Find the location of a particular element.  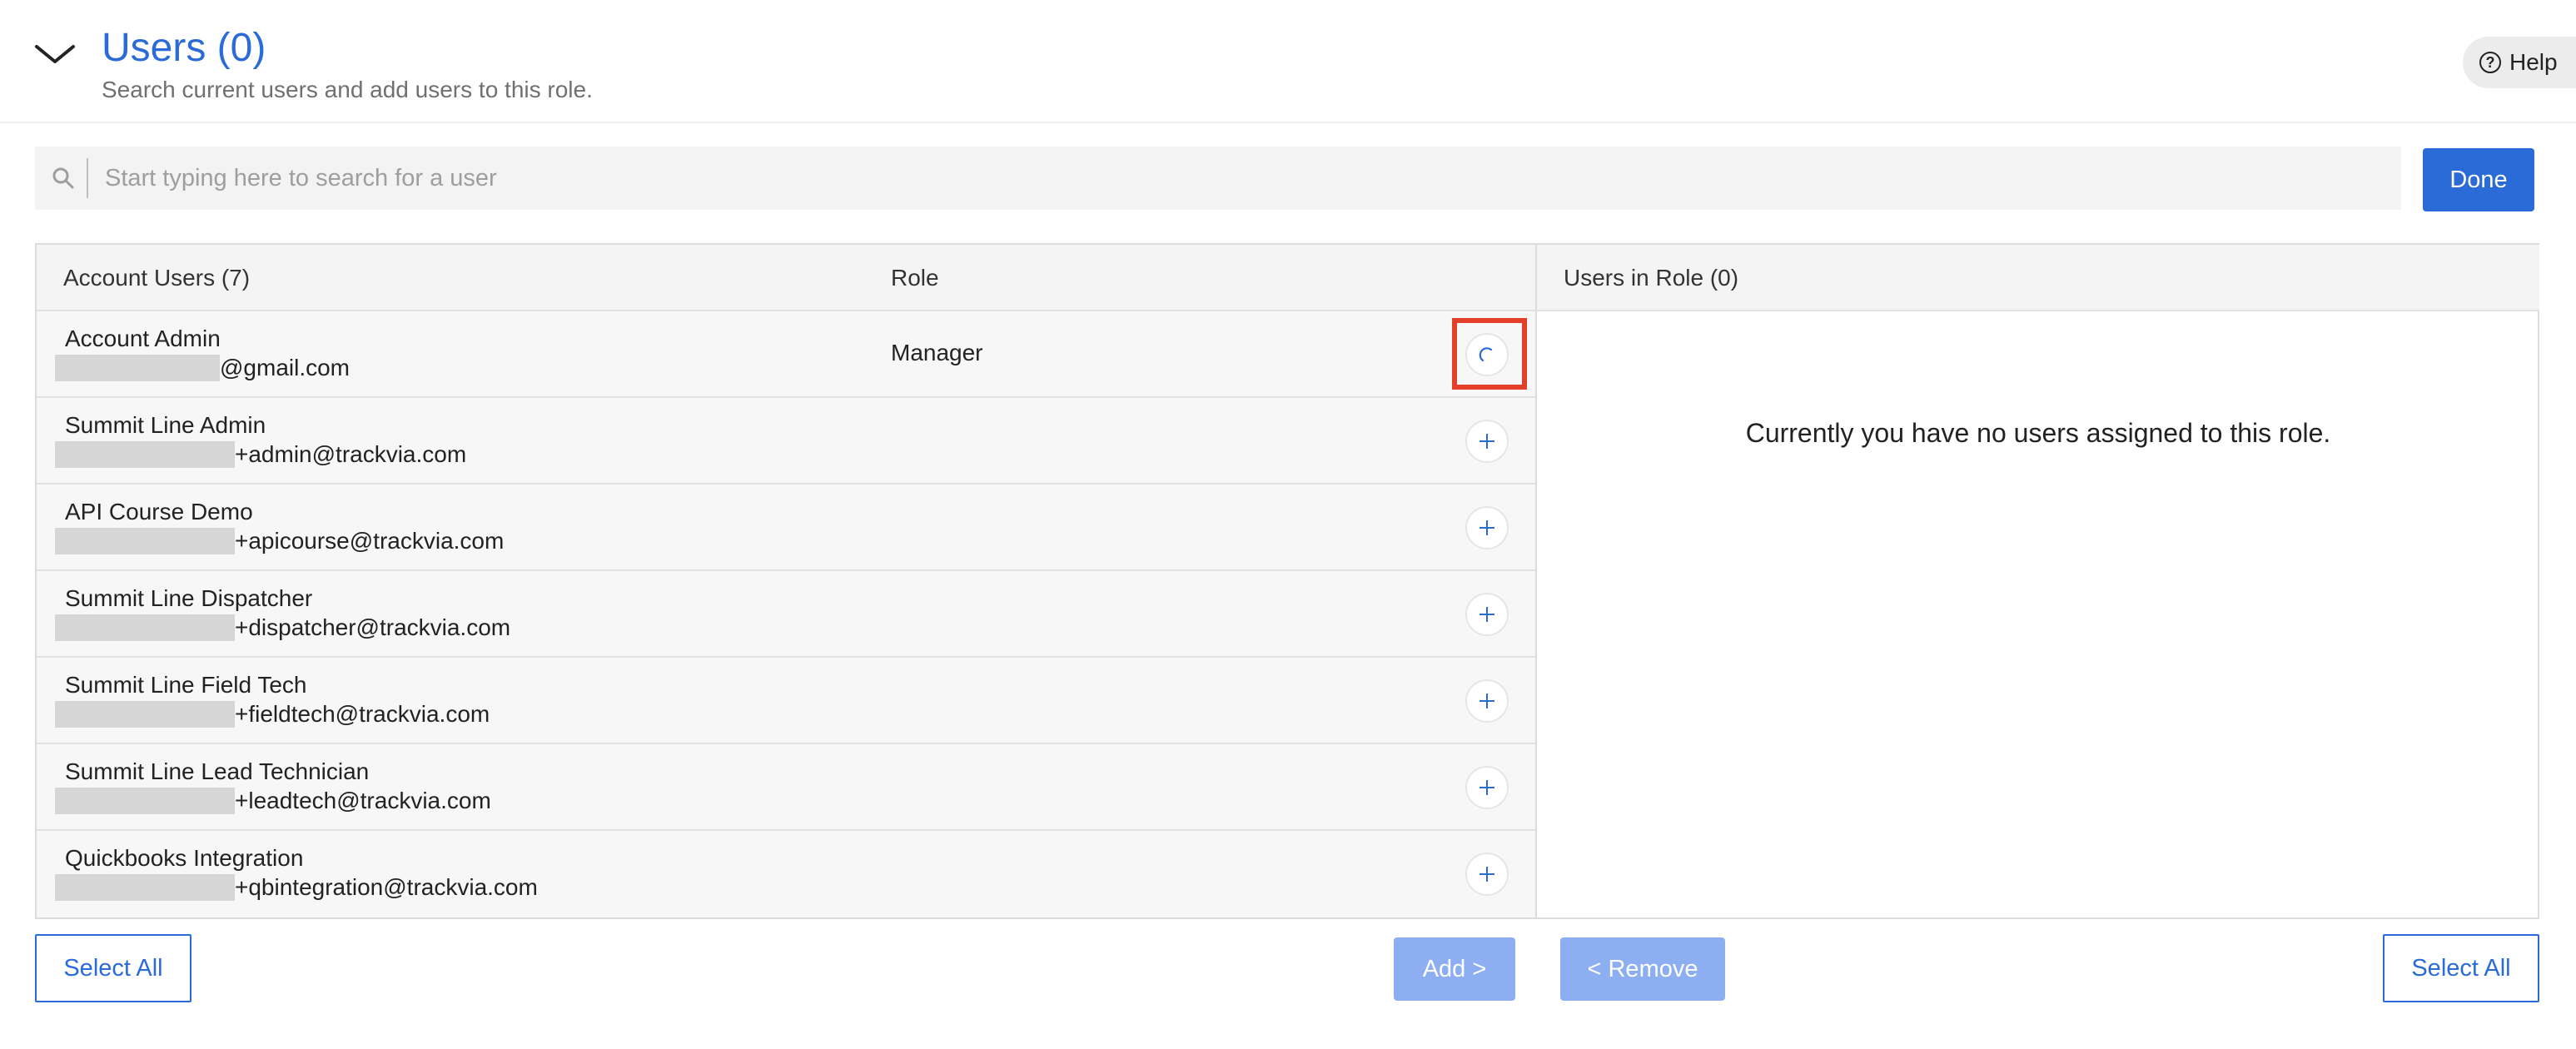

user-name: Account Admin is located at coordinates (143, 339).